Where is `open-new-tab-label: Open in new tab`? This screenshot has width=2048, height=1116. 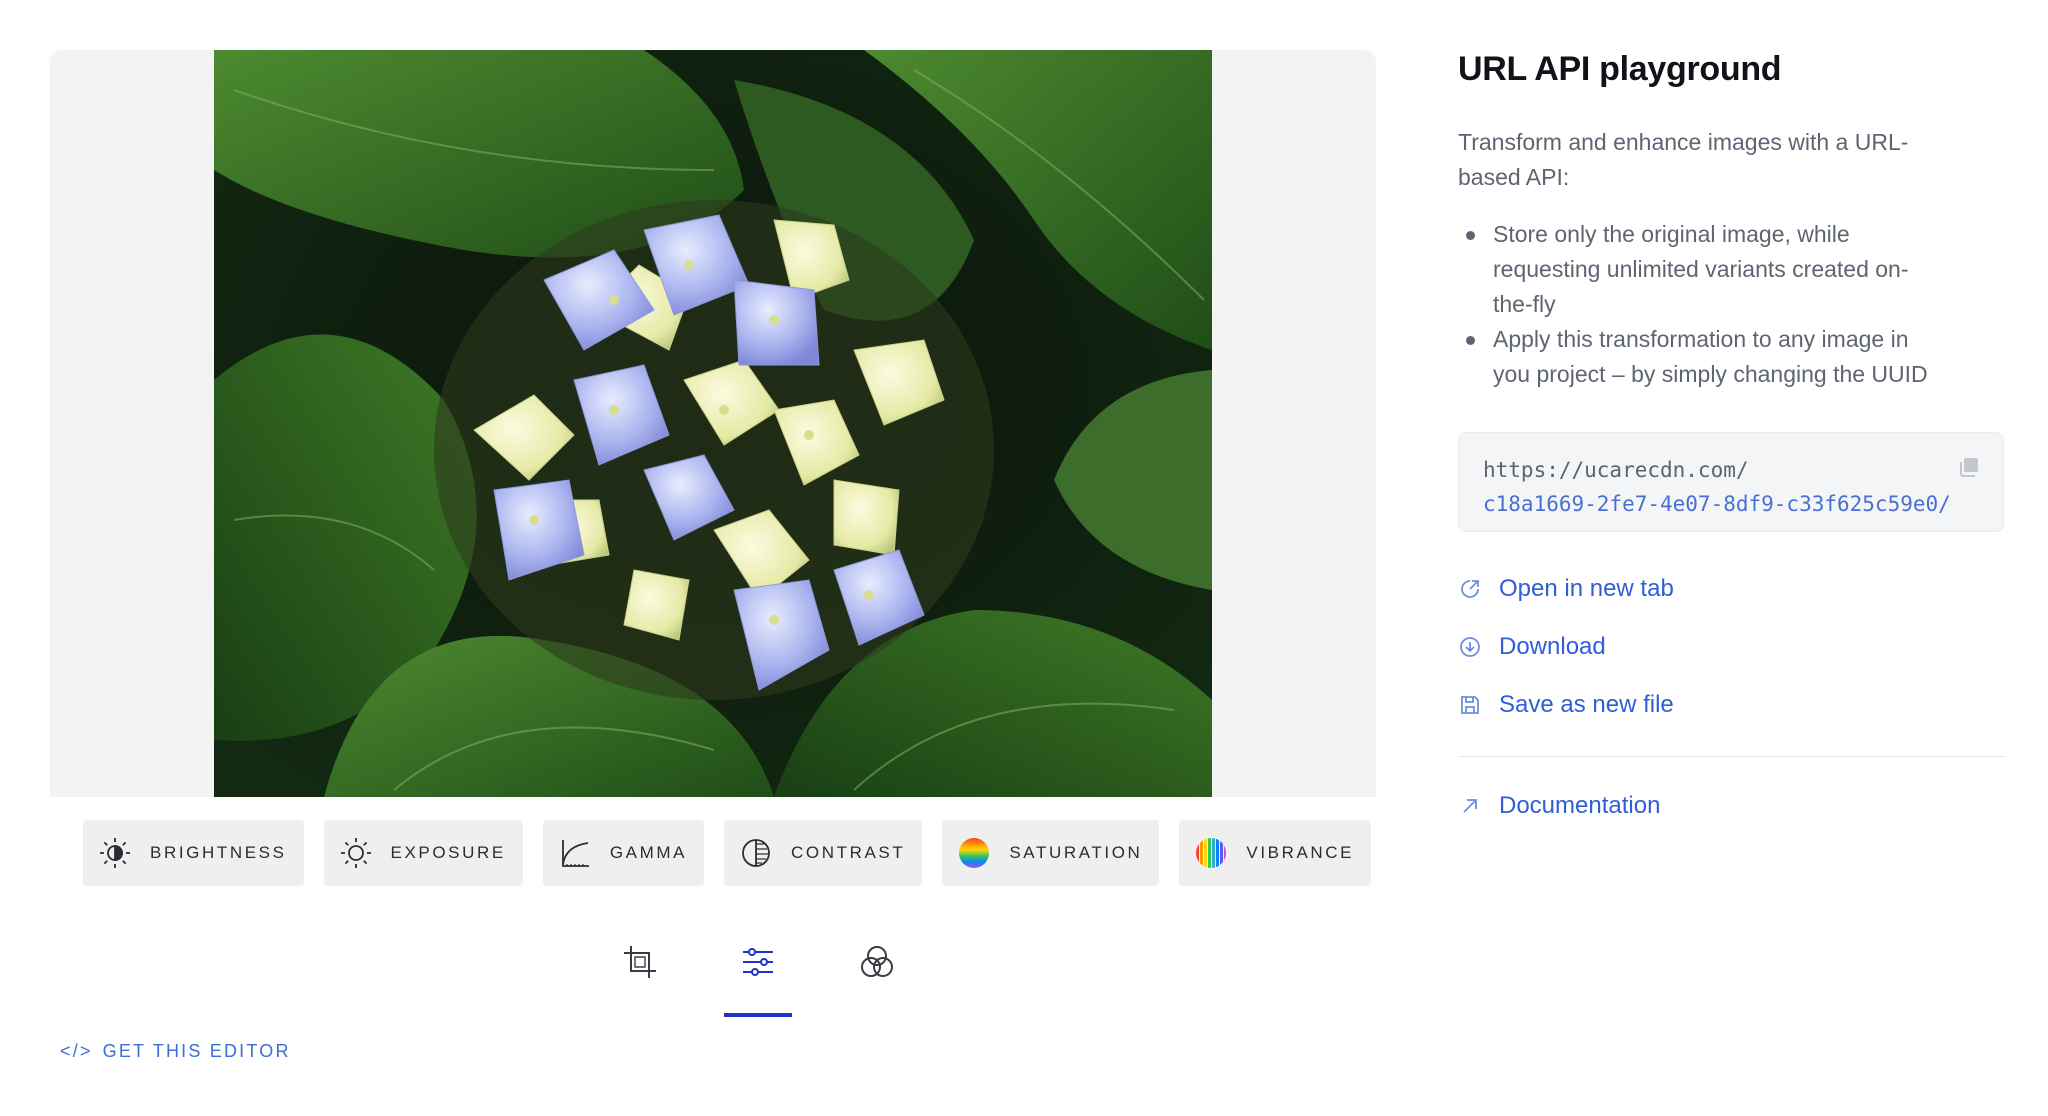
open-new-tab-label: Open in new tab is located at coordinates (1586, 588).